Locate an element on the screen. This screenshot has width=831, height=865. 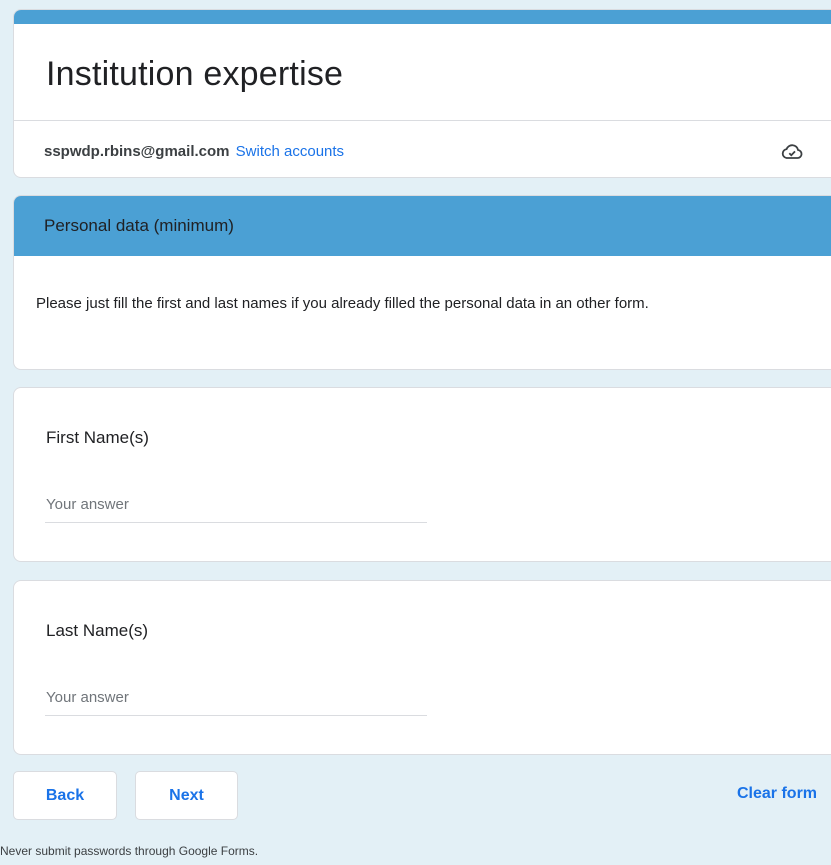
switch-accounts-link: Switch accounts is located at coordinates (290, 151).